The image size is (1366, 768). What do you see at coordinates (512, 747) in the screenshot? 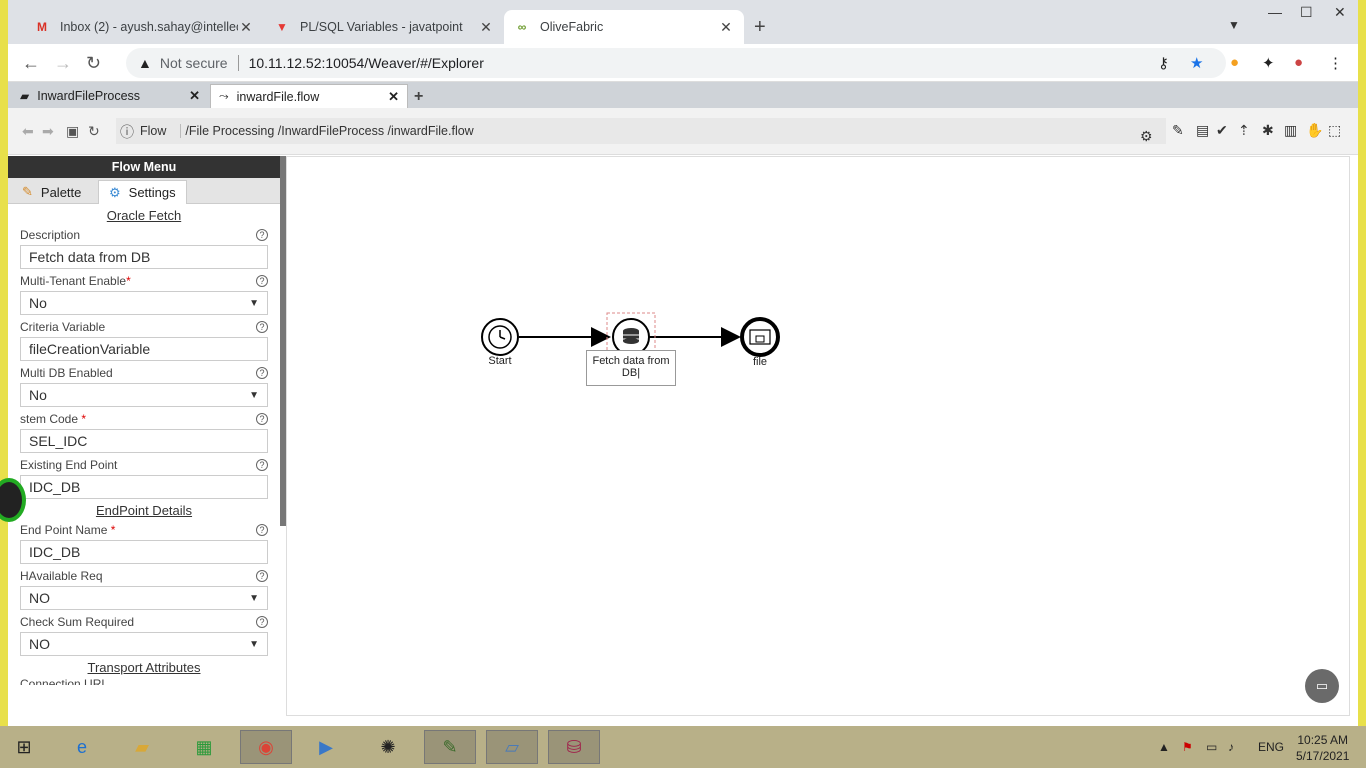
I see `notes-app-icon: ▱` at bounding box center [512, 747].